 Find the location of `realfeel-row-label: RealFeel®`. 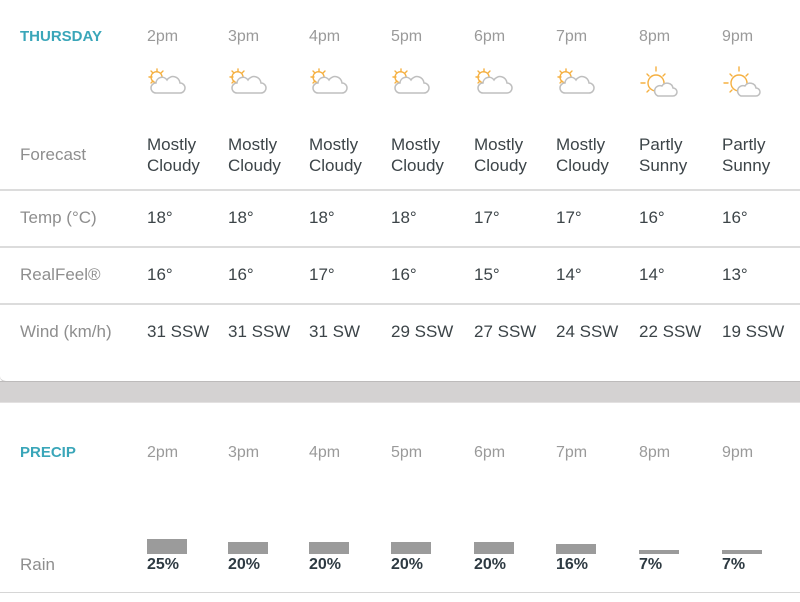

realfeel-row-label: RealFeel® is located at coordinates (60, 274).